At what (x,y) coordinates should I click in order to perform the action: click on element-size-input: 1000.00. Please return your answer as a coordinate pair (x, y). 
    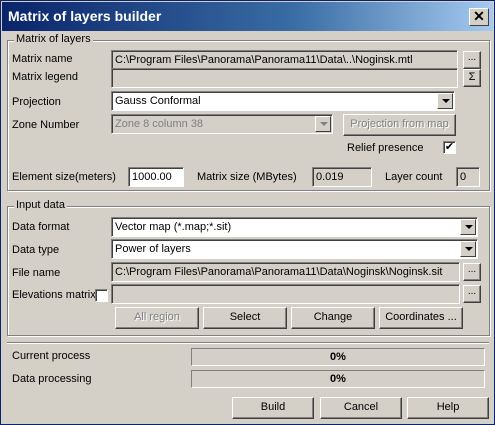
    Looking at the image, I should click on (156, 177).